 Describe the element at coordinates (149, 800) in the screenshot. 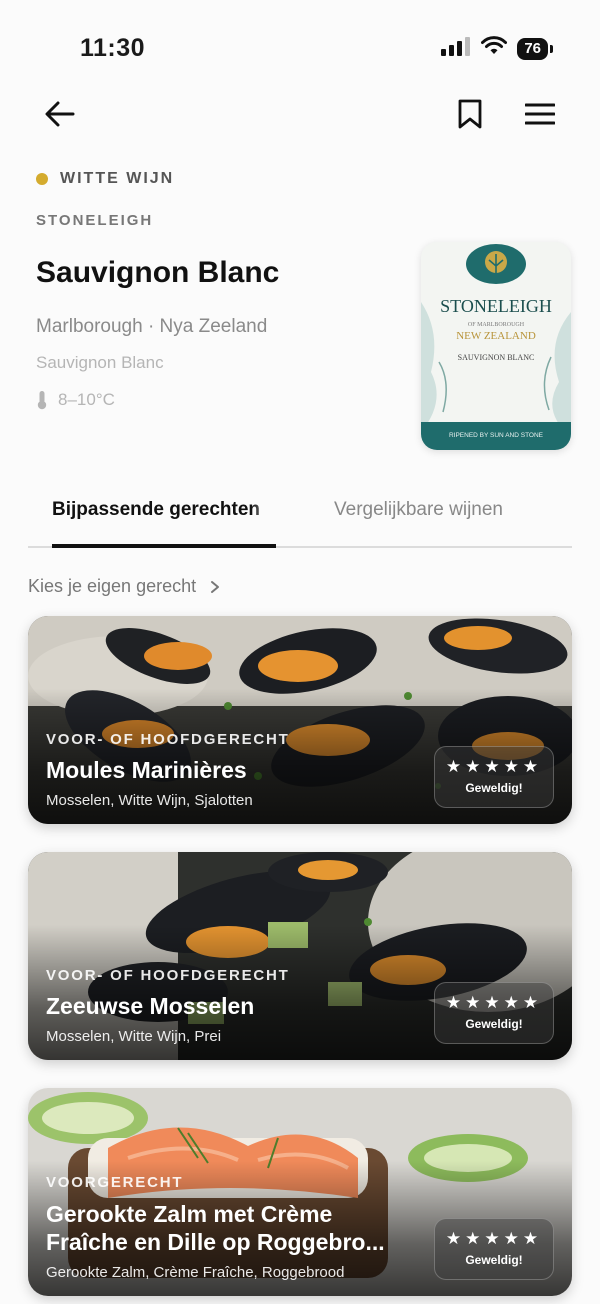

I see `dish-ingredients: Mosselen, Witte Wijn, Sjalotten` at that location.